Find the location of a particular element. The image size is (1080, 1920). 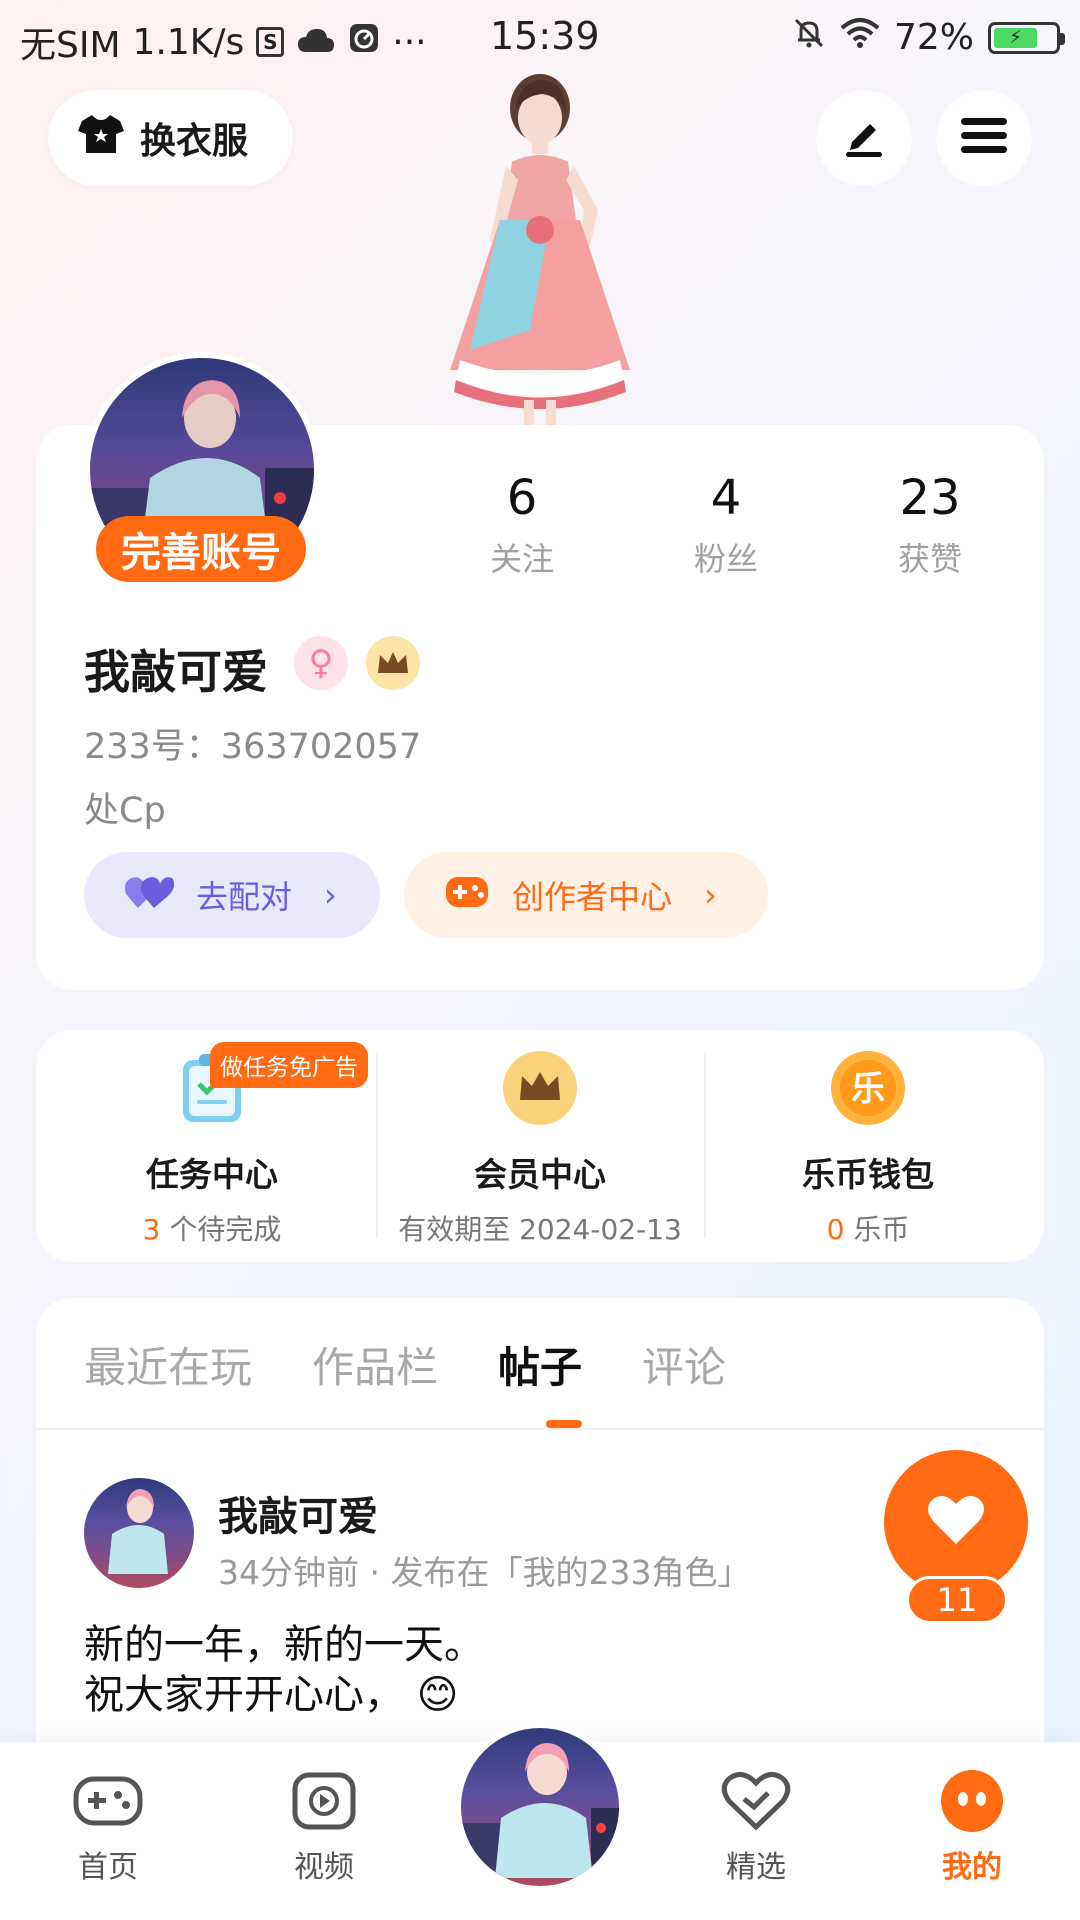

stat-followers: 4 粉丝 is located at coordinates (726, 525).